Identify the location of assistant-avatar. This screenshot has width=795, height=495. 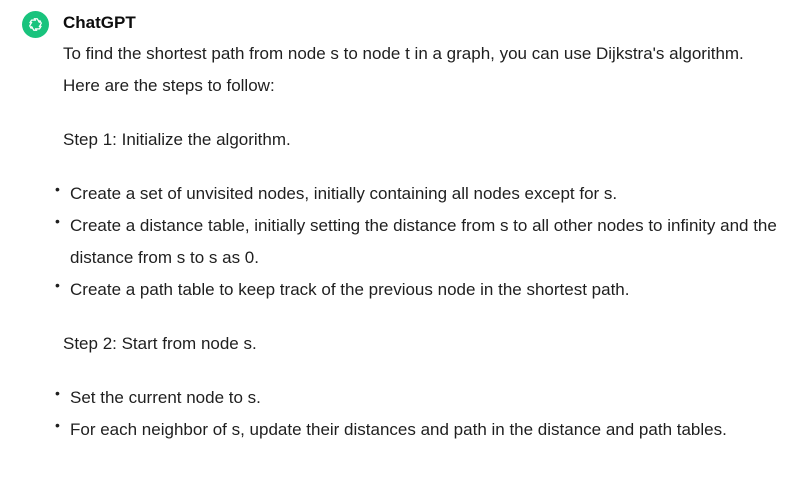
(35, 24).